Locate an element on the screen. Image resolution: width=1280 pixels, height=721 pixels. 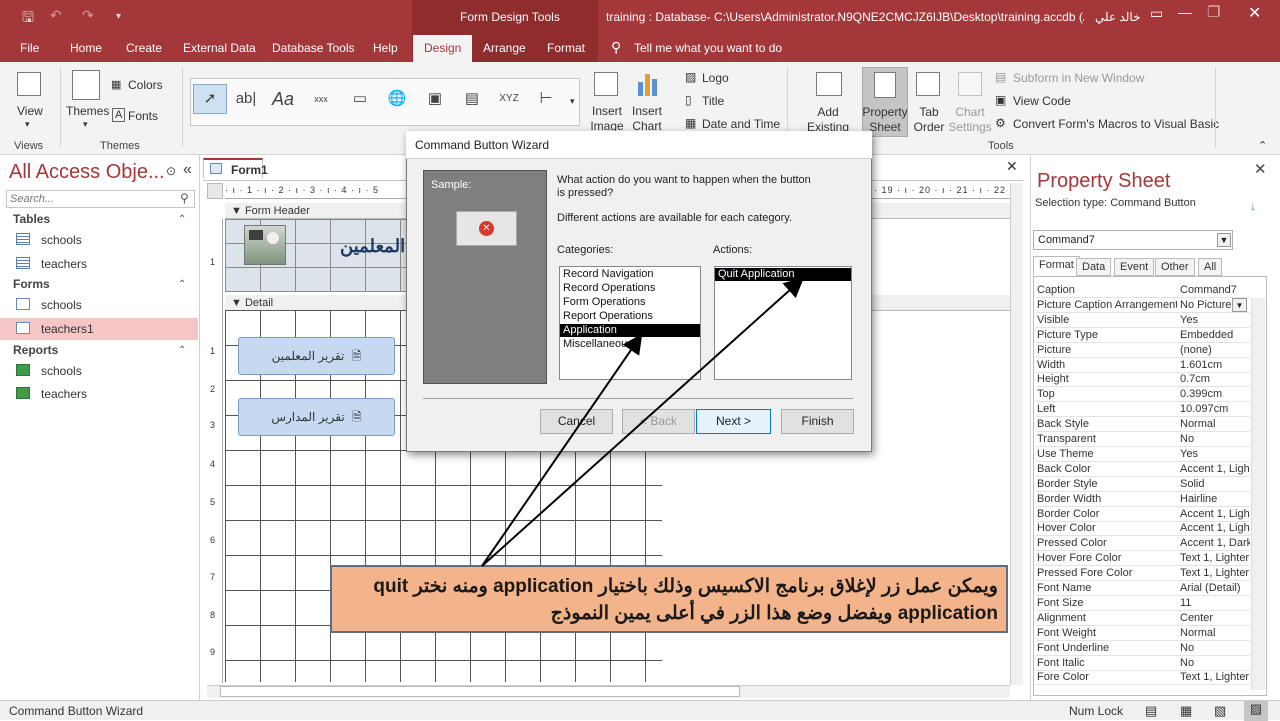
status-text: Command Button Wizard is located at coordinates (76, 711).